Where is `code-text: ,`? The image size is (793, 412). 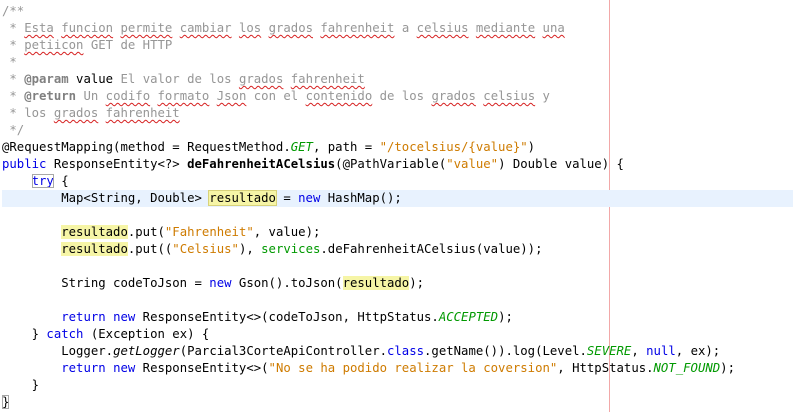
code-text: , is located at coordinates (639, 351).